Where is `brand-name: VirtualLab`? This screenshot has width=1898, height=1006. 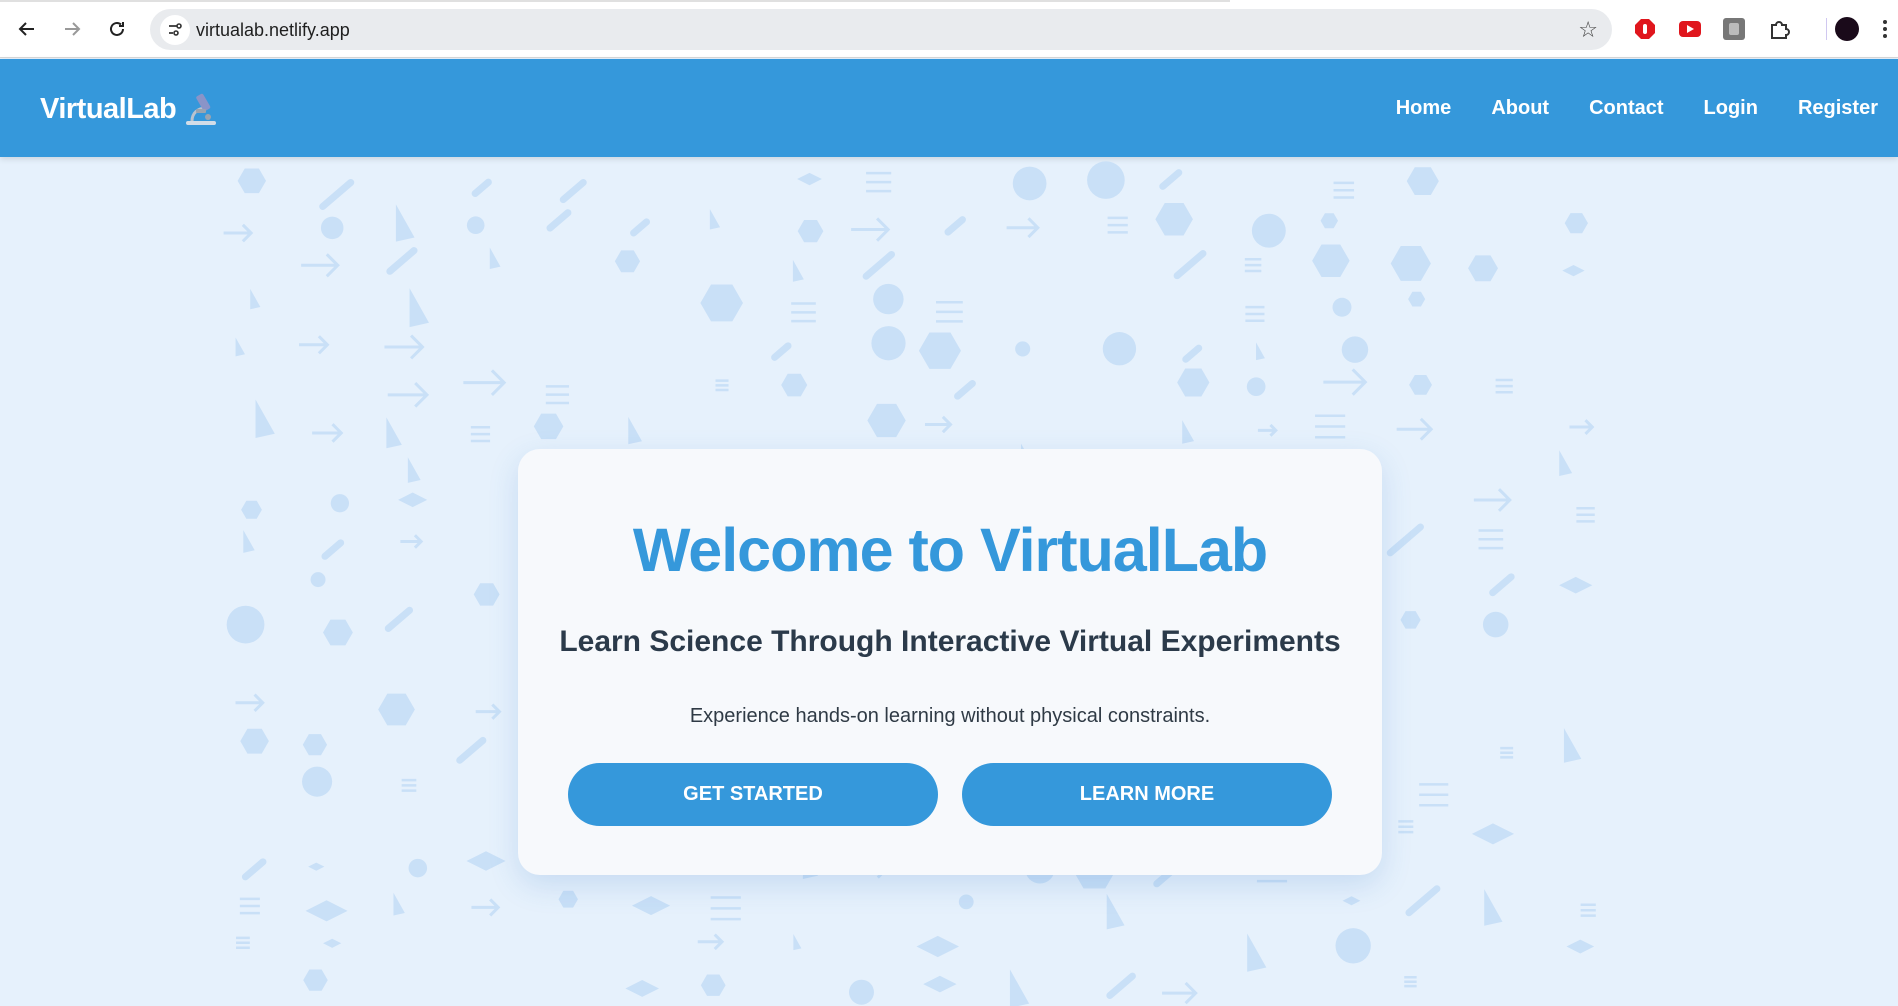 brand-name: VirtualLab is located at coordinates (108, 109).